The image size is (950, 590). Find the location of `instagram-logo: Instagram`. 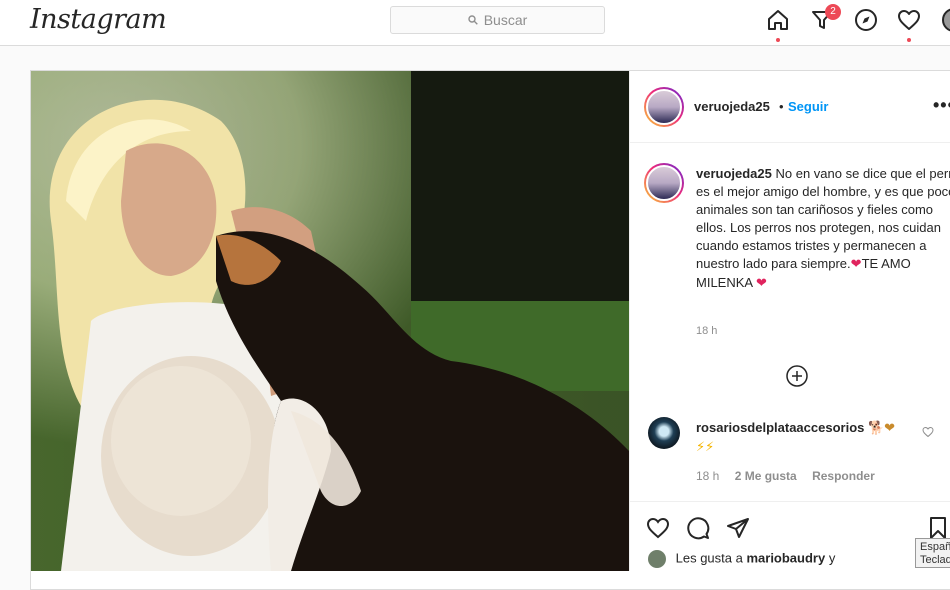

instagram-logo: Instagram is located at coordinates (98, 19).